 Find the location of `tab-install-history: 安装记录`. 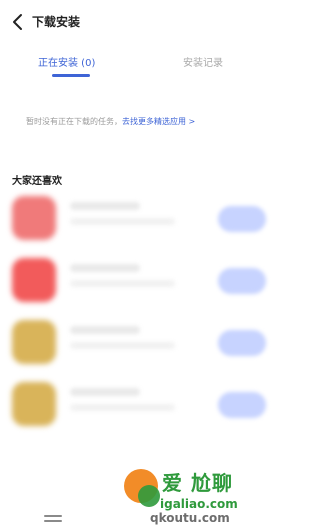

tab-install-history: 安装记录 is located at coordinates (203, 61).